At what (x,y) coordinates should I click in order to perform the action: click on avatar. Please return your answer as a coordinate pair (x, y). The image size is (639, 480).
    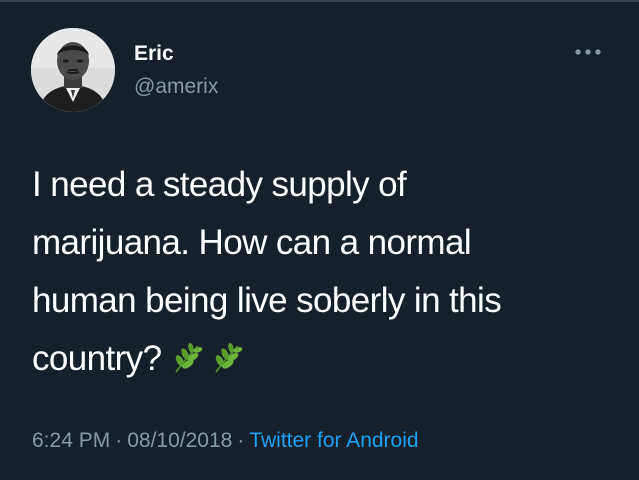
    Looking at the image, I should click on (73, 70).